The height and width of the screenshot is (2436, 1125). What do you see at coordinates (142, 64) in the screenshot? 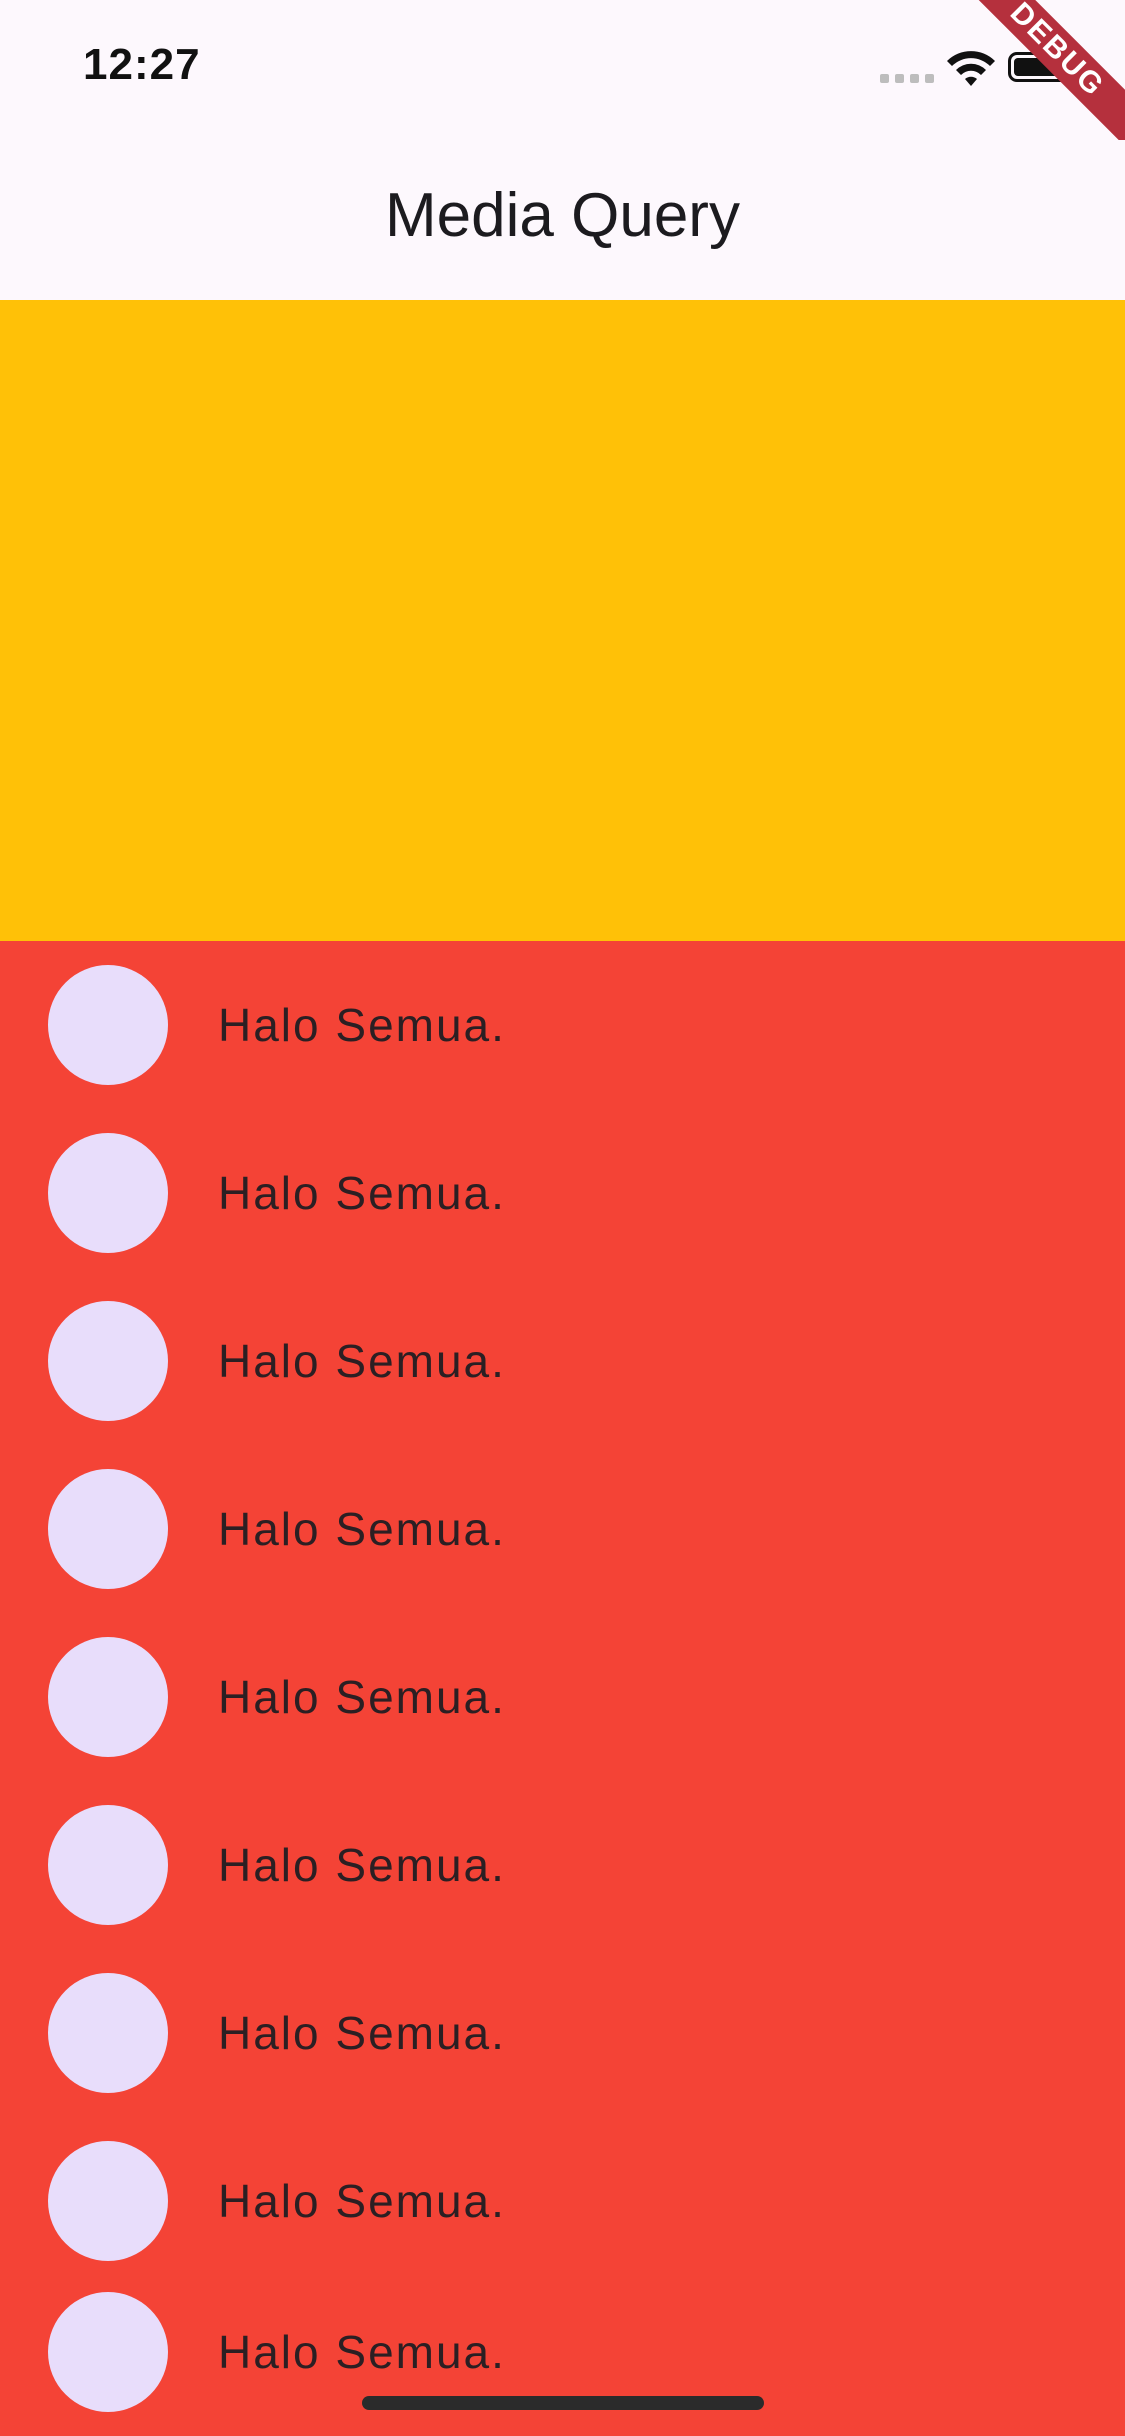
I see `status-time: 12:27` at bounding box center [142, 64].